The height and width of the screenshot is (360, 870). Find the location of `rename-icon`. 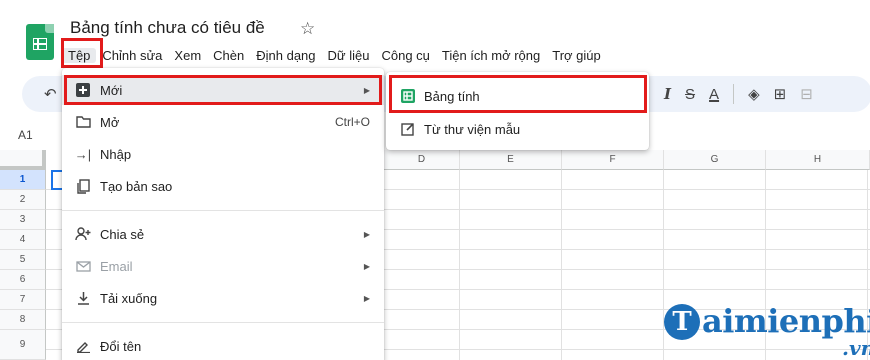

rename-icon is located at coordinates (83, 346).